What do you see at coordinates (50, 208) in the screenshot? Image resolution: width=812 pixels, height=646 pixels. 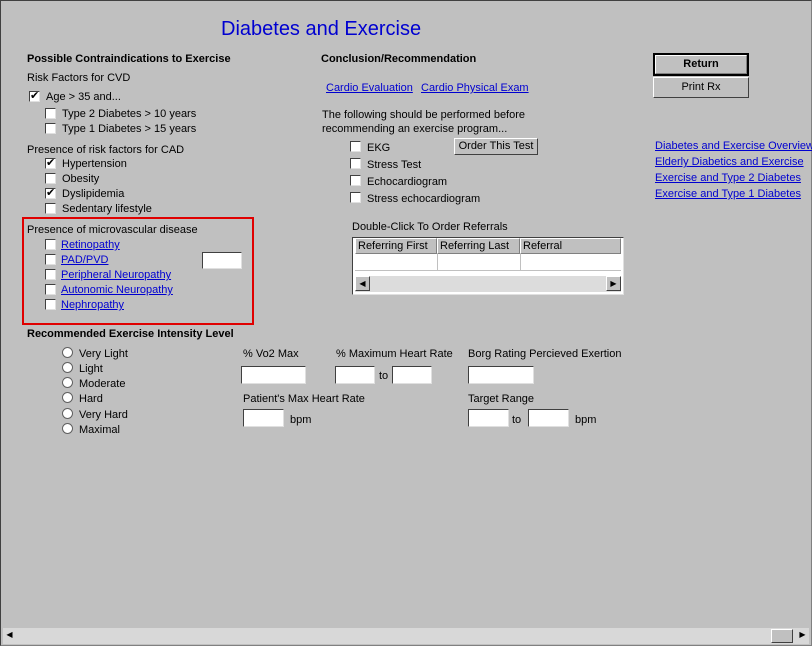 I see `sedentary-checkbox` at bounding box center [50, 208].